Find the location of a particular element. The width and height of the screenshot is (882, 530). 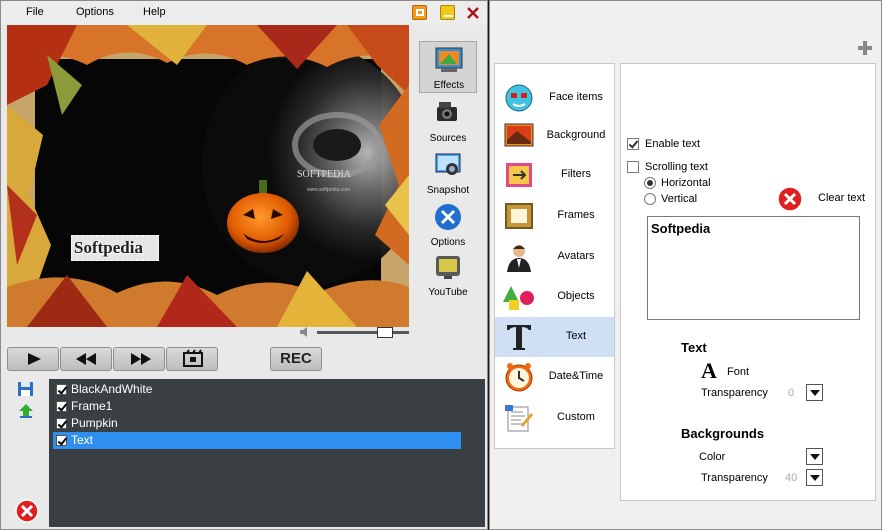

category-filters: Filters is located at coordinates (554, 175).